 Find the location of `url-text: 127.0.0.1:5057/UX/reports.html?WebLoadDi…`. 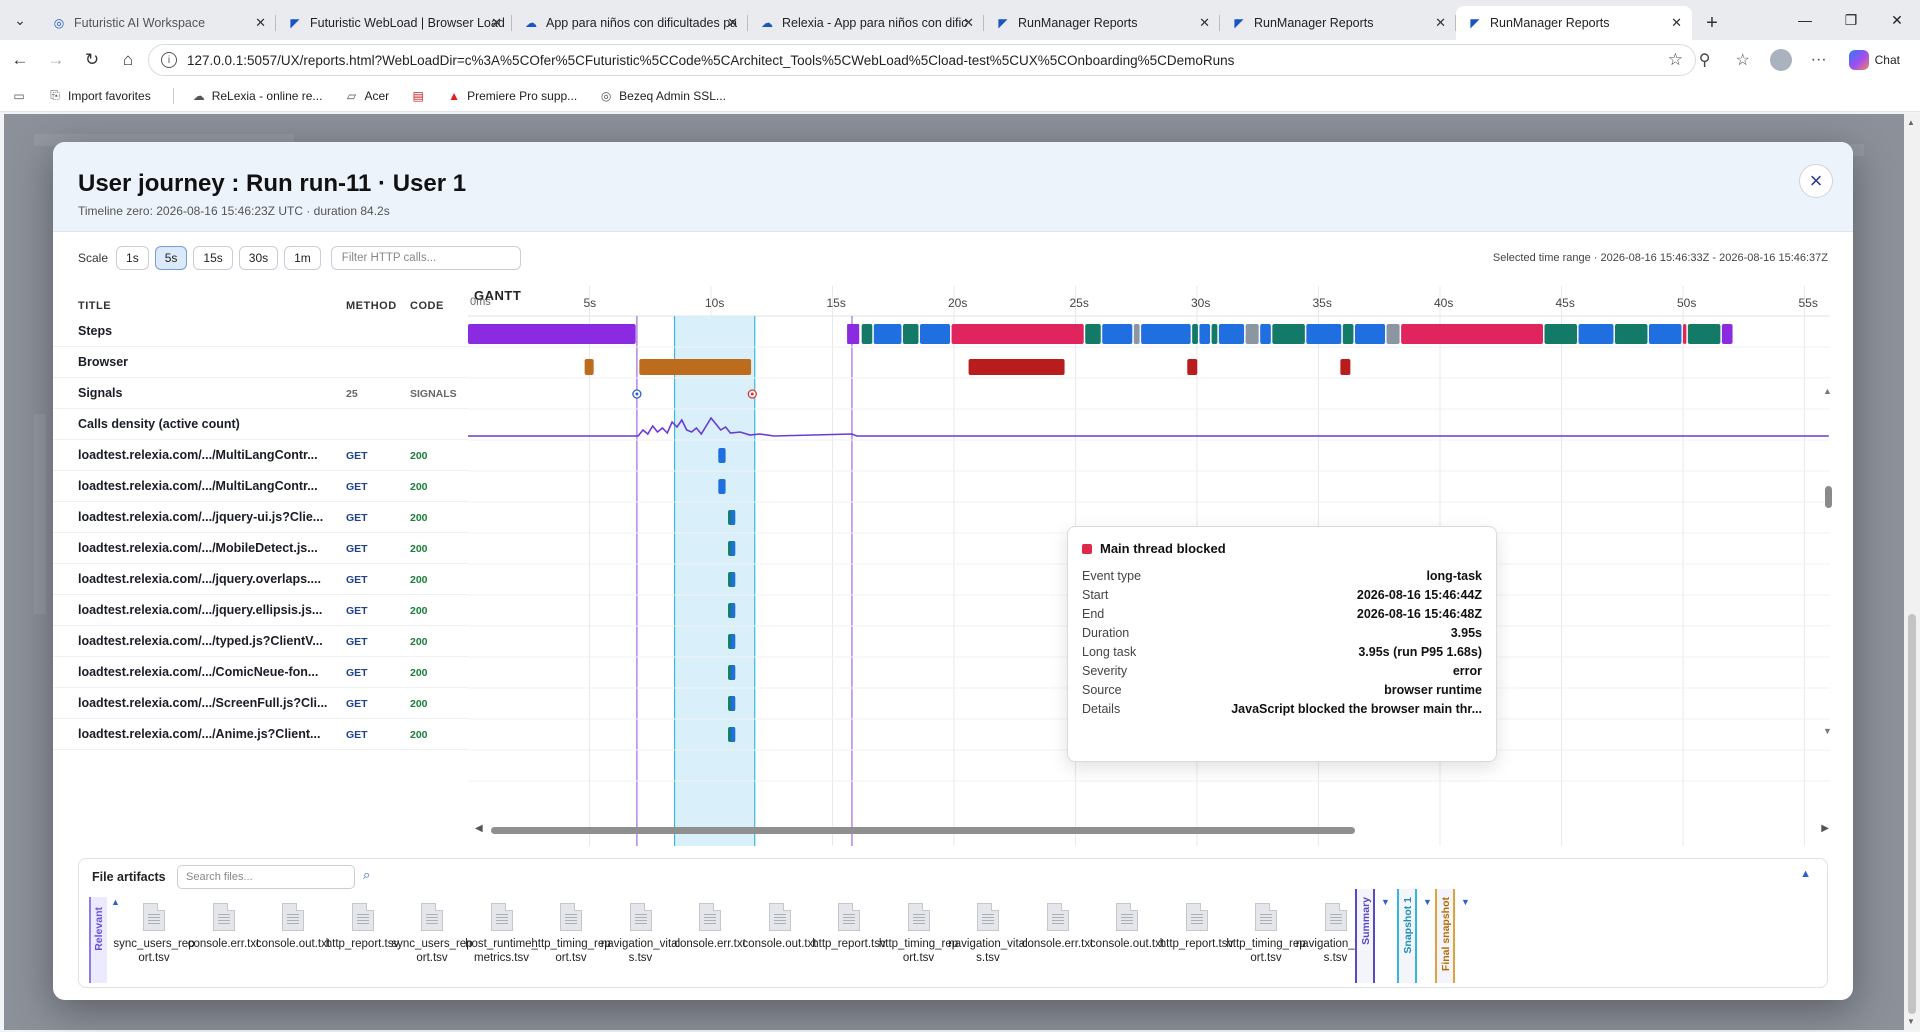

url-text: 127.0.0.1:5057/UX/reports.html?WebLoadDi… is located at coordinates (710, 60).